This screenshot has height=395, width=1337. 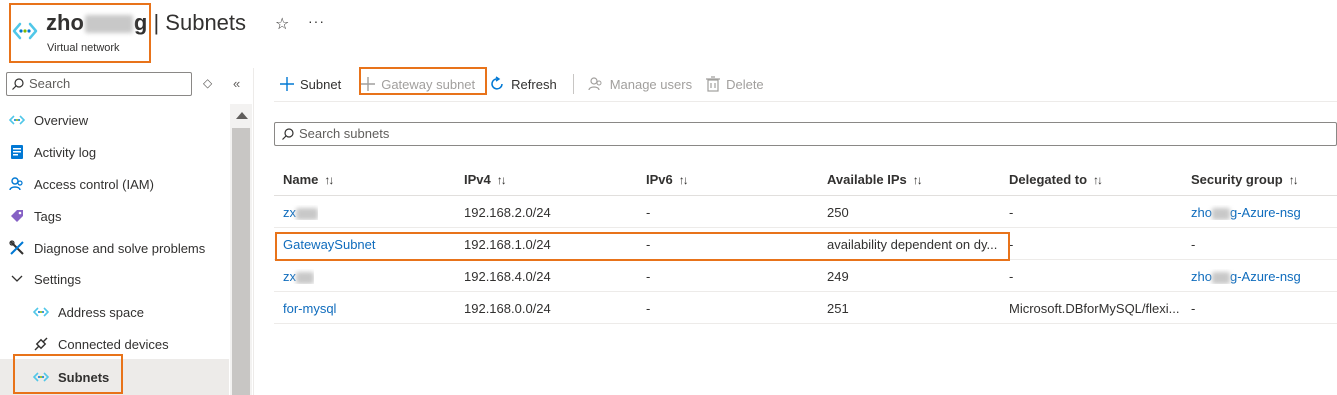 What do you see at coordinates (805, 212) in the screenshot?
I see `table-row: zx 192.168.2.0/24 - 250 - zho g-Azure-nsg` at bounding box center [805, 212].